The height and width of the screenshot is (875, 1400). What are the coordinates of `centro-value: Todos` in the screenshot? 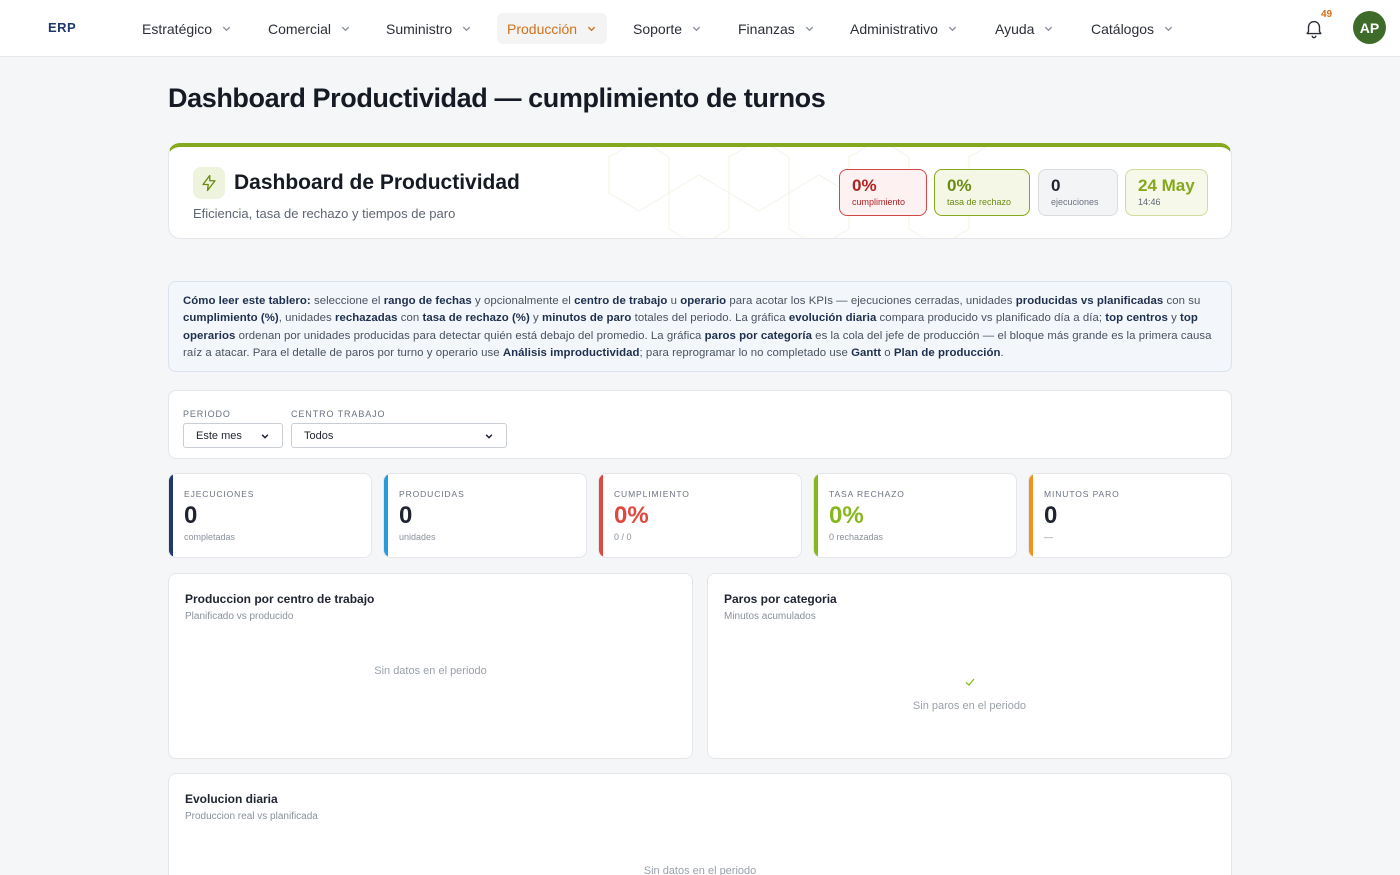 It's located at (319, 435).